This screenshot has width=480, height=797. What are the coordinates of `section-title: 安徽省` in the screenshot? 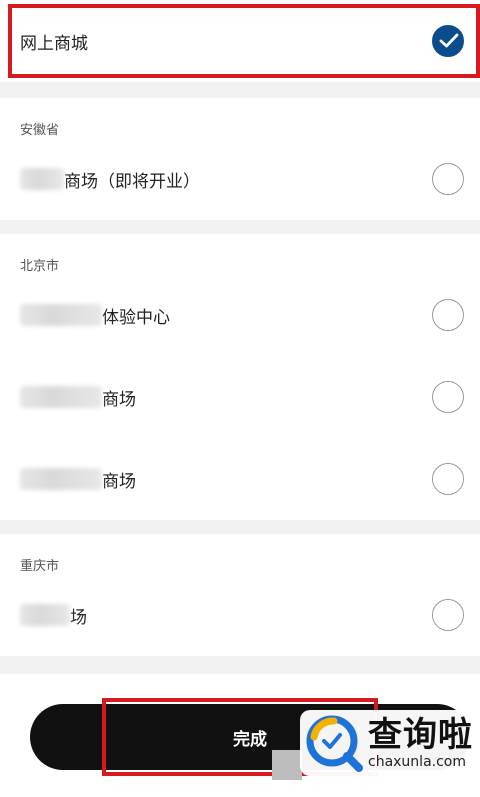 It's located at (240, 118).